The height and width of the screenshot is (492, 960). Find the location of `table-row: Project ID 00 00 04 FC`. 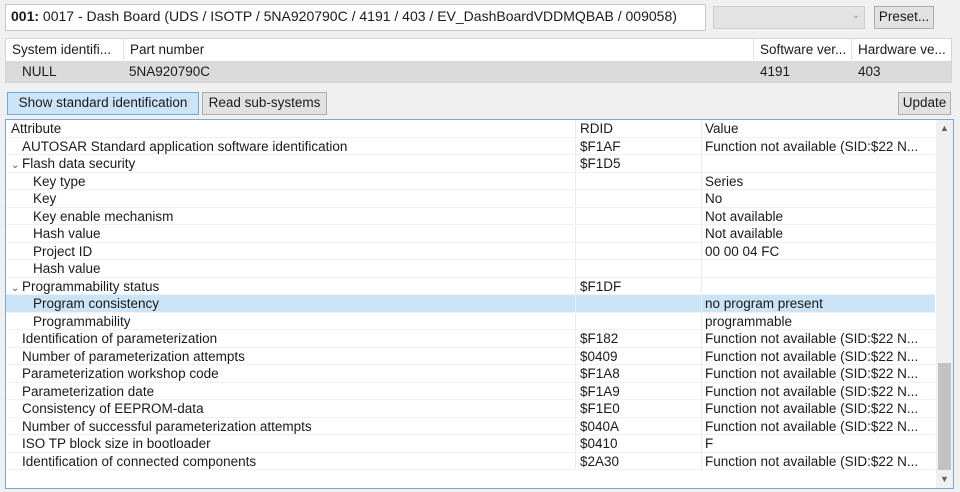

table-row: Project ID 00 00 04 FC is located at coordinates (470, 251).